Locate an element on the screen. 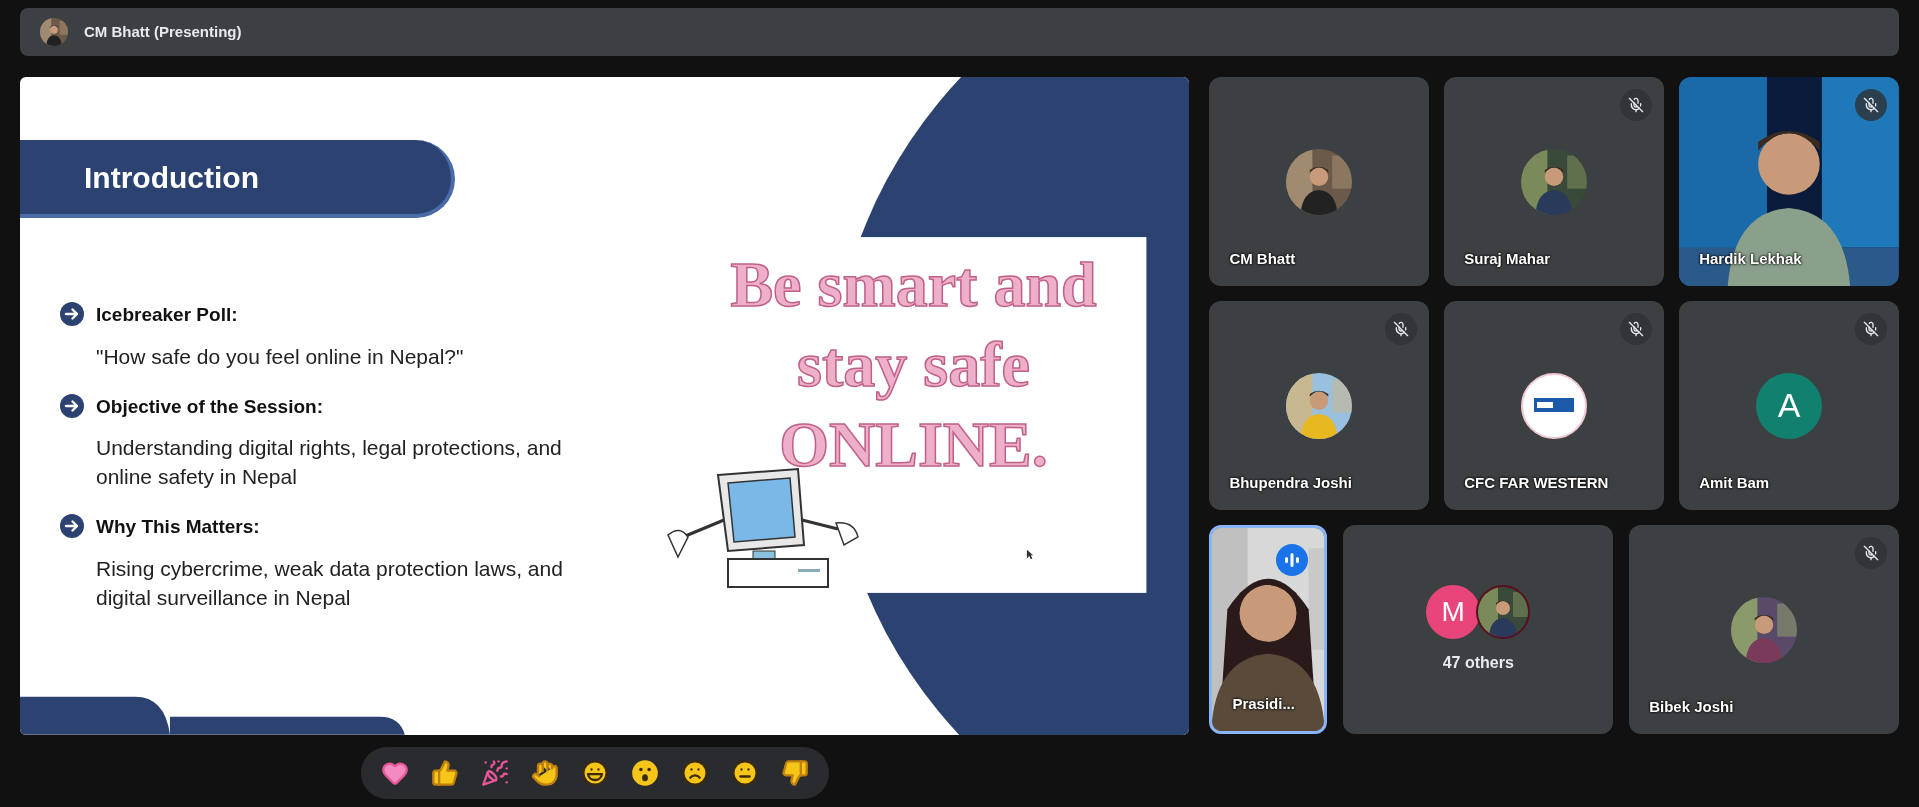 The height and width of the screenshot is (807, 1919). slide-tagline: Be smart and is located at coordinates (913, 285).